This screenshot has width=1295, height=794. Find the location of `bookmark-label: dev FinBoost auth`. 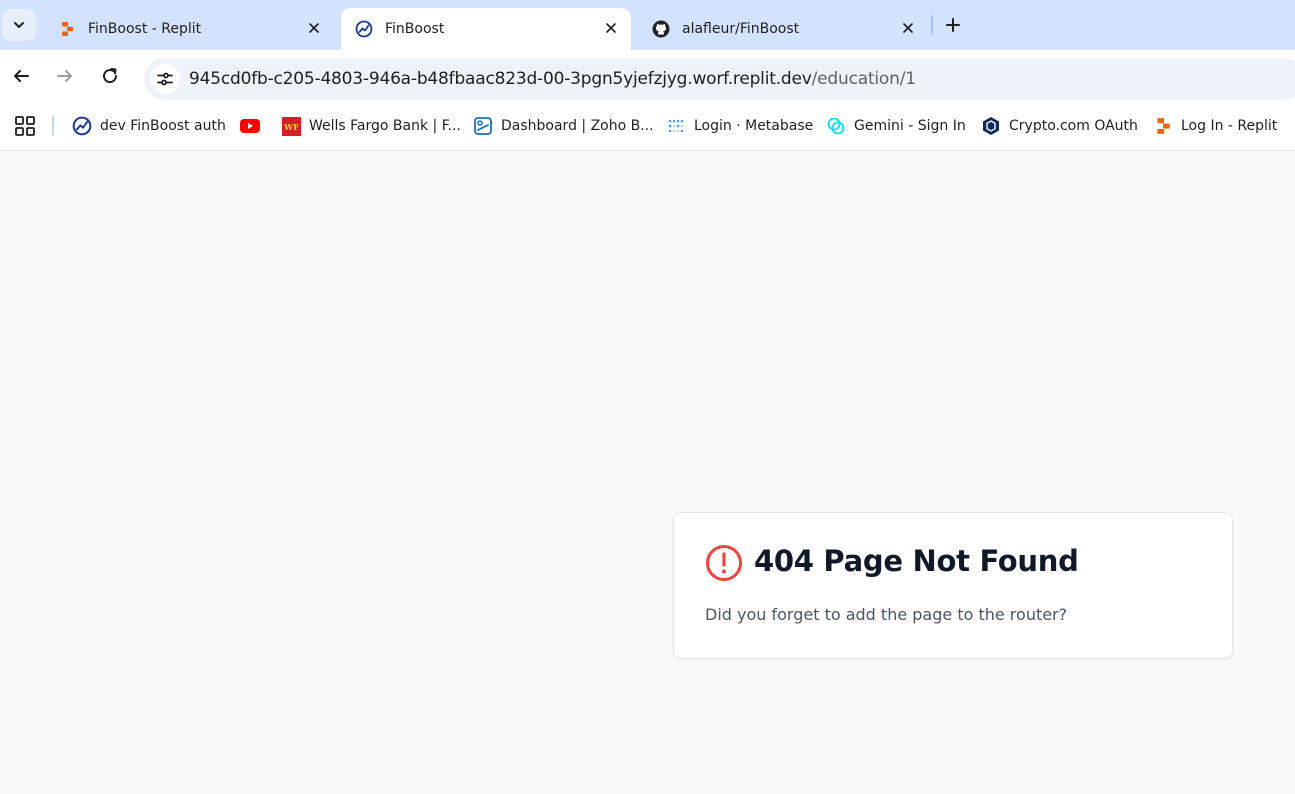

bookmark-label: dev FinBoost auth is located at coordinates (163, 126).